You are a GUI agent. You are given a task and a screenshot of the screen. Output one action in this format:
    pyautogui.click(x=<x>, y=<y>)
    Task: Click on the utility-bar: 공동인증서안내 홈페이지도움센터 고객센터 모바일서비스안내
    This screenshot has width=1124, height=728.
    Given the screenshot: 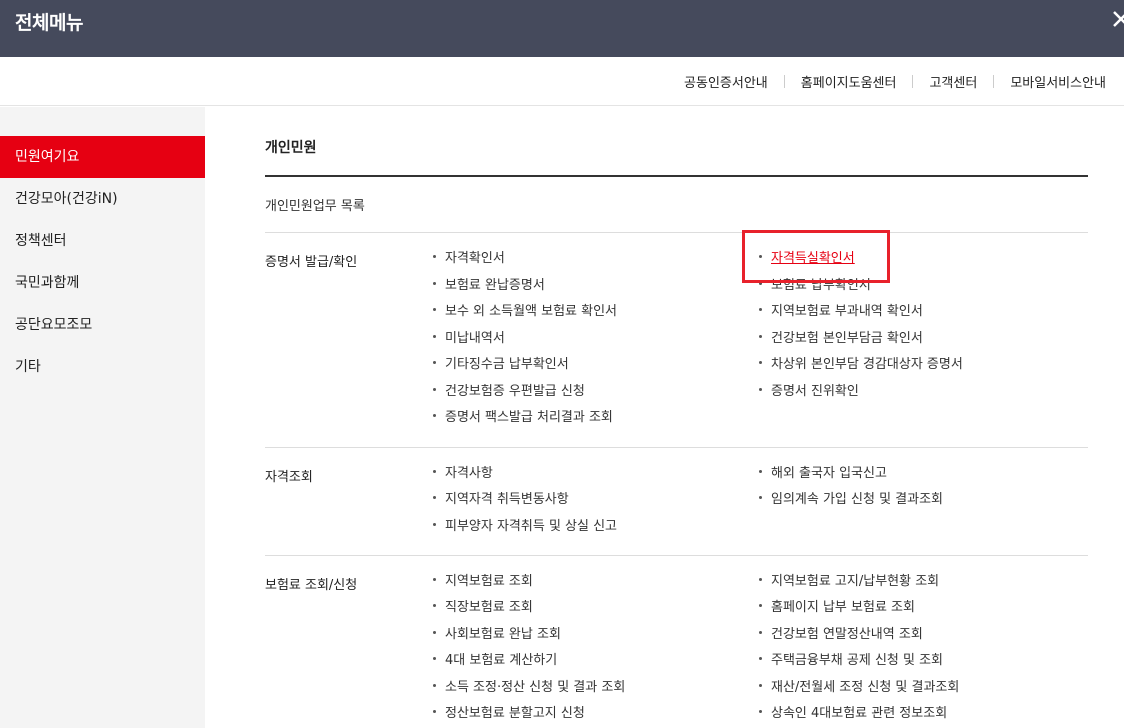 What is the action you would take?
    pyautogui.click(x=562, y=81)
    